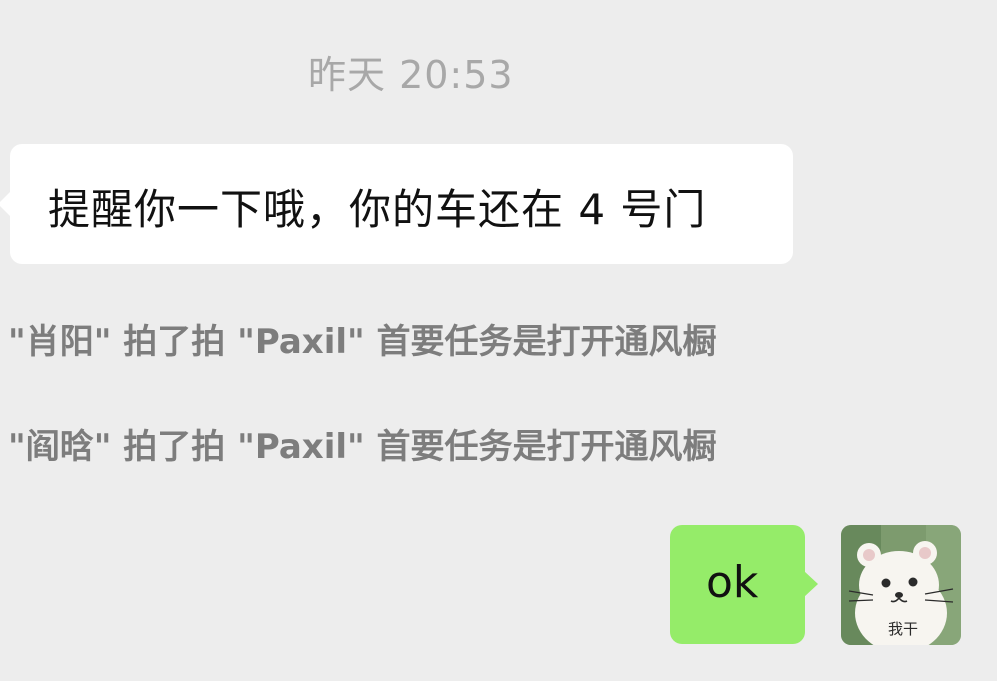 The width and height of the screenshot is (997, 681). Describe the element at coordinates (362, 447) in the screenshot. I see `pat-system-message: "阎晗" 拍了拍 "Paxil" 首要任务是打开通风橱` at that location.